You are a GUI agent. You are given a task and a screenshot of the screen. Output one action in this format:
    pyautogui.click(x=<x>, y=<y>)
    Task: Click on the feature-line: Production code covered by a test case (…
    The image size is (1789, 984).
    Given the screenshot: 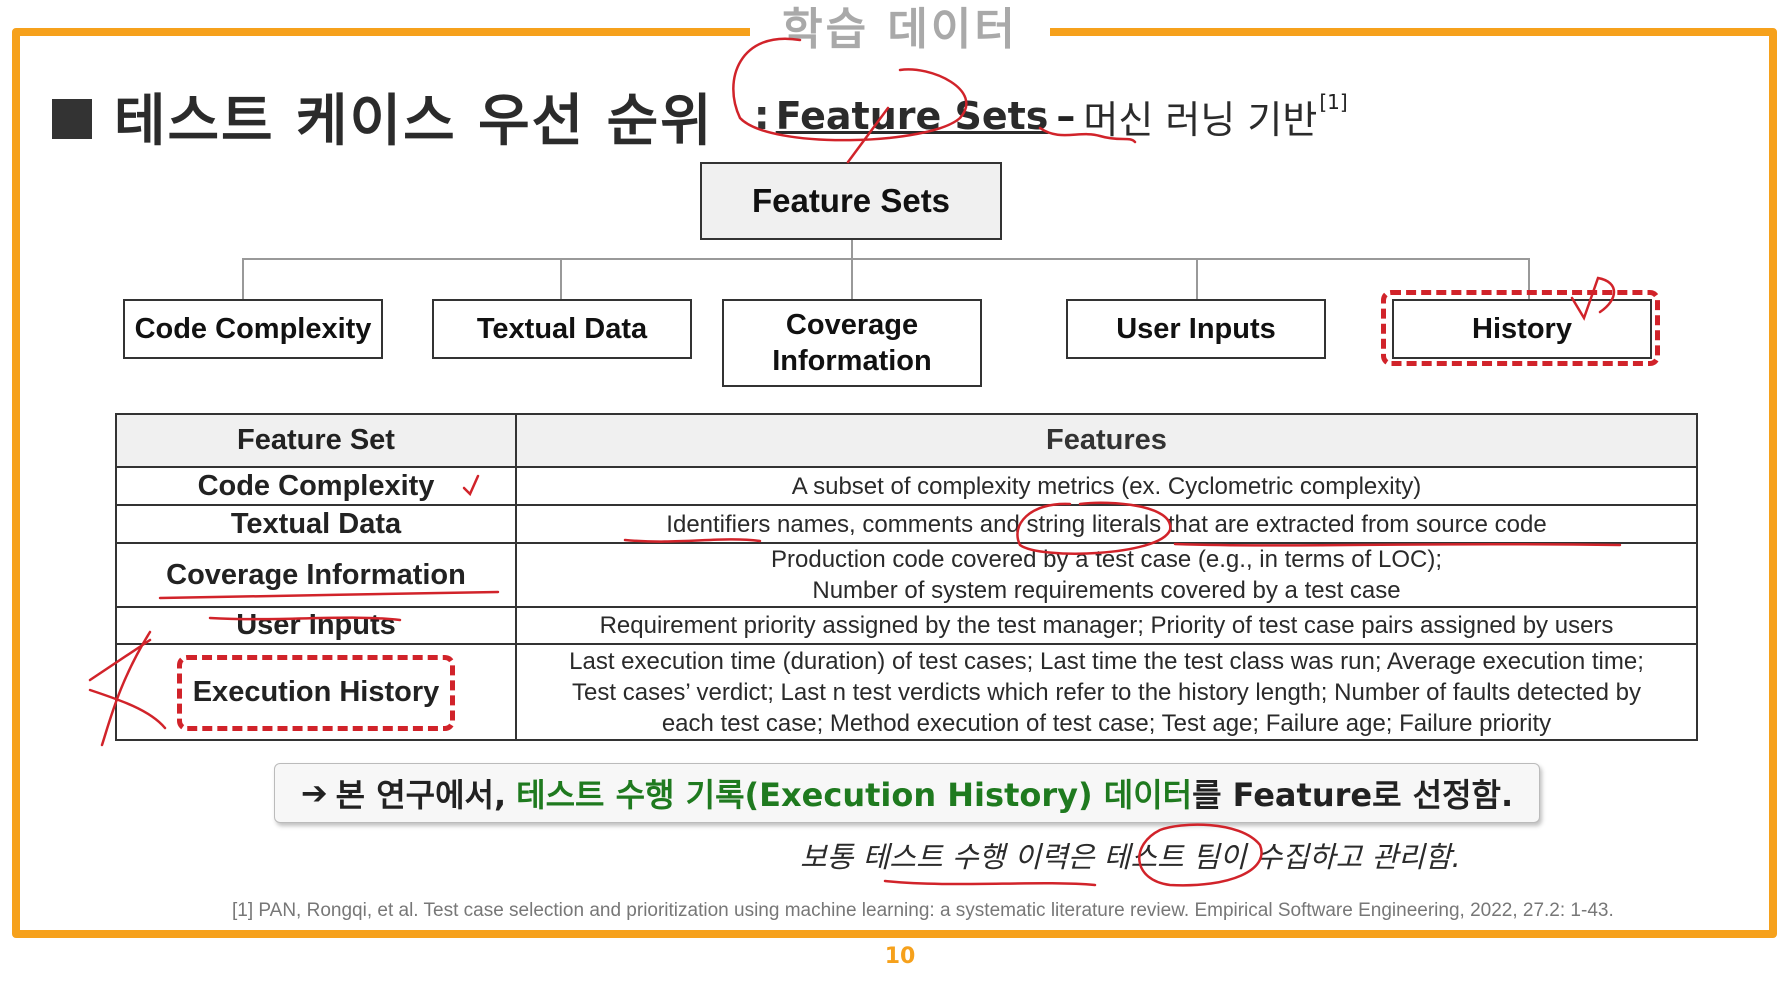 What is the action you would take?
    pyautogui.click(x=1106, y=559)
    